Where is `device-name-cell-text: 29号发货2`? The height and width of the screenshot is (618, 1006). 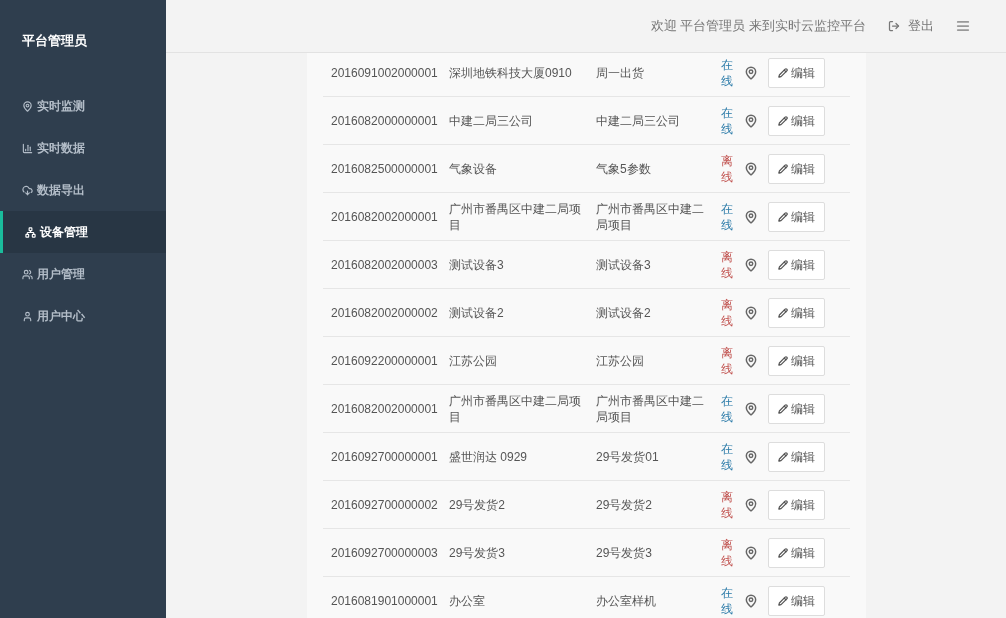 device-name-cell-text: 29号发货2 is located at coordinates (478, 504).